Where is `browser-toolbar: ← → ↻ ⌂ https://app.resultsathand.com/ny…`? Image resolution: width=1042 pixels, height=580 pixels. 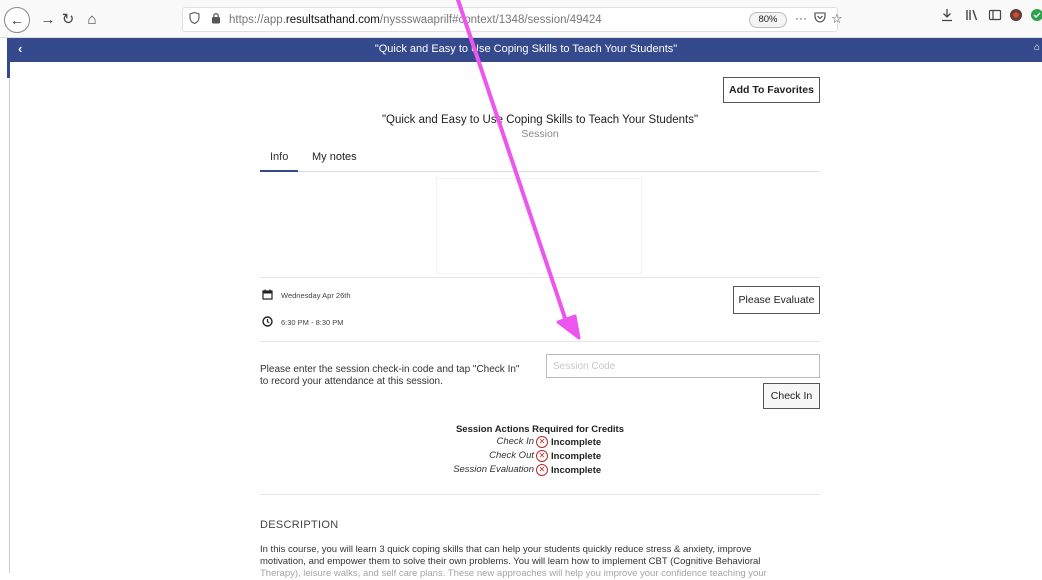 browser-toolbar: ← → ↻ ⌂ https://app.resultsathand.com/ny… is located at coordinates (521, 19).